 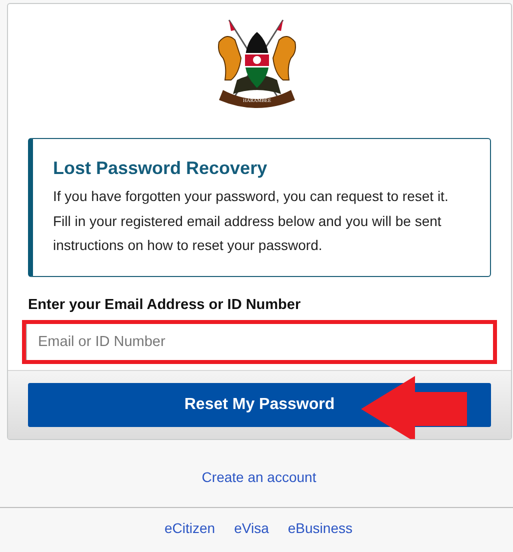 I want to click on panel-text: If you have forgotten your password, you can request to reset it. Fill in your registered email address below and you will be sent instructions on how to reset your password., so click(x=251, y=221).